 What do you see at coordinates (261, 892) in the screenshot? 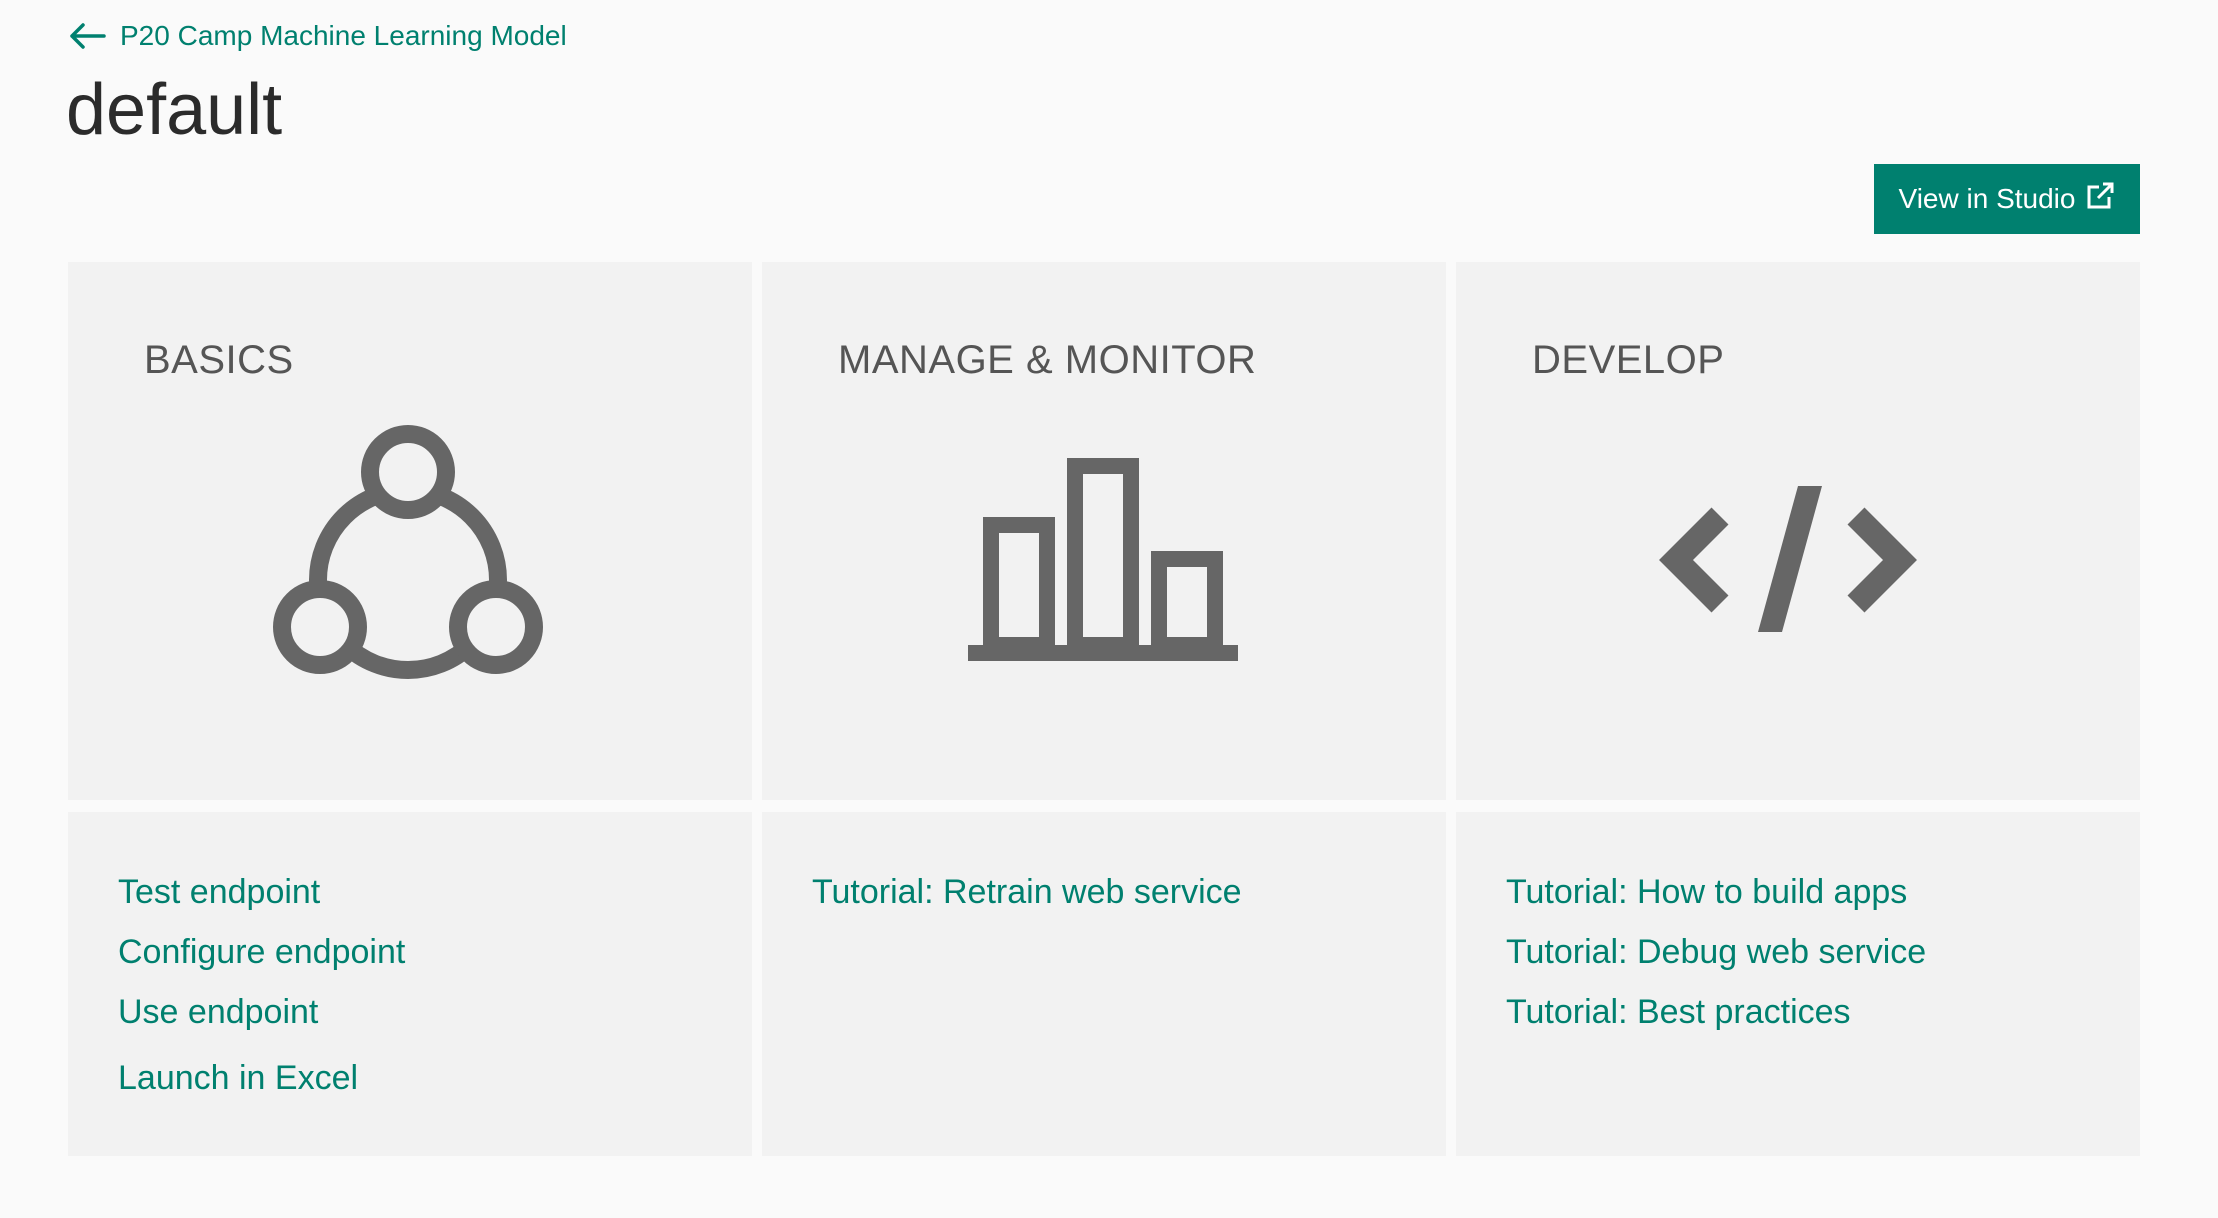
I see `test-endpoint-link: Test endpoint` at bounding box center [261, 892].